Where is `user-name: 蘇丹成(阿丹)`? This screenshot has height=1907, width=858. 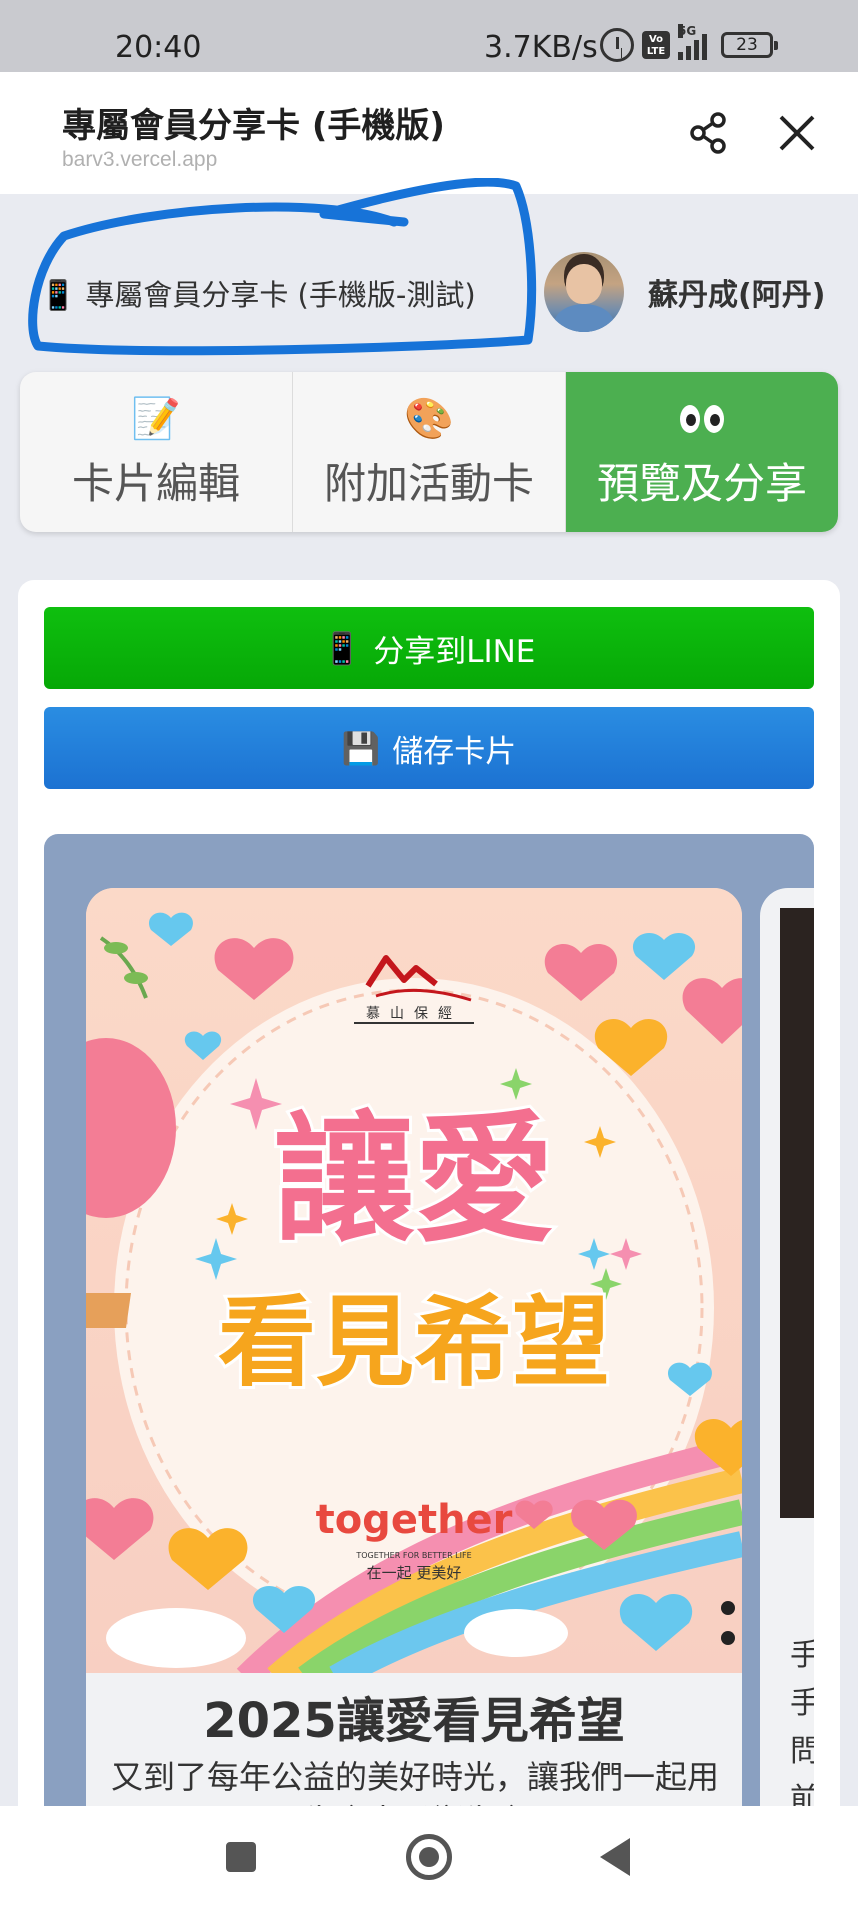
user-name: 蘇丹成(阿丹) is located at coordinates (737, 295).